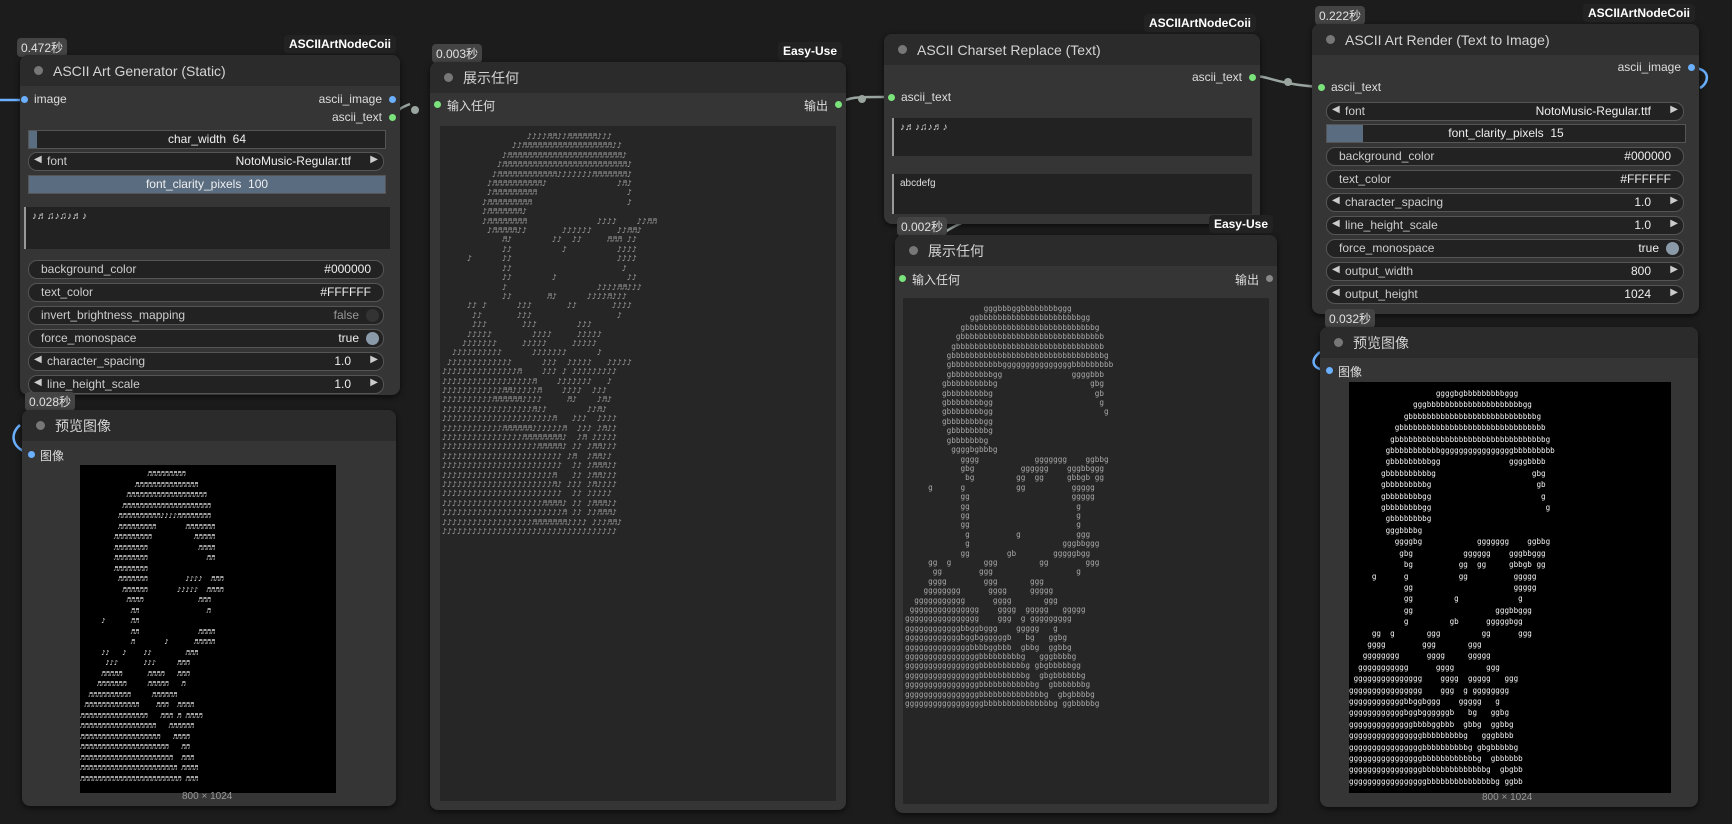 The width and height of the screenshot is (1732, 824). Describe the element at coordinates (1506, 133) in the screenshot. I see `font-clarity-slider: font_clarity_pixels 15` at that location.